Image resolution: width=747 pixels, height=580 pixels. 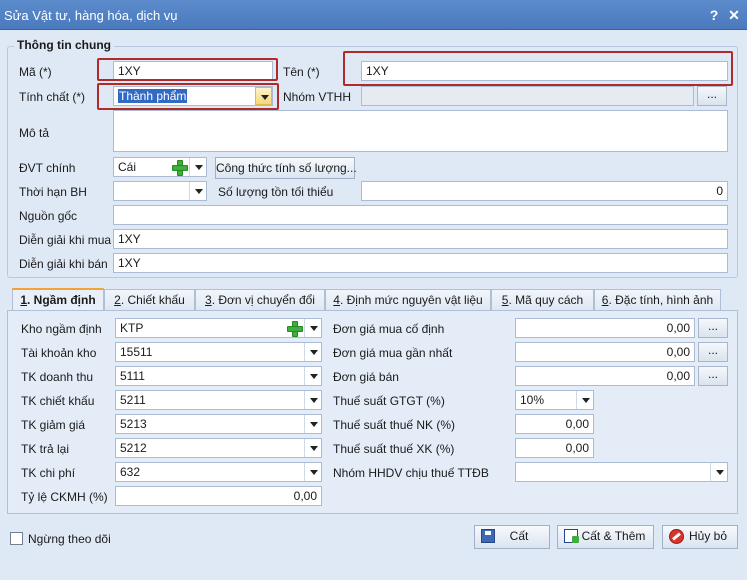 I want to click on dg-co-dinh-label: Đơn giá mua cố định, so click(x=389, y=329).